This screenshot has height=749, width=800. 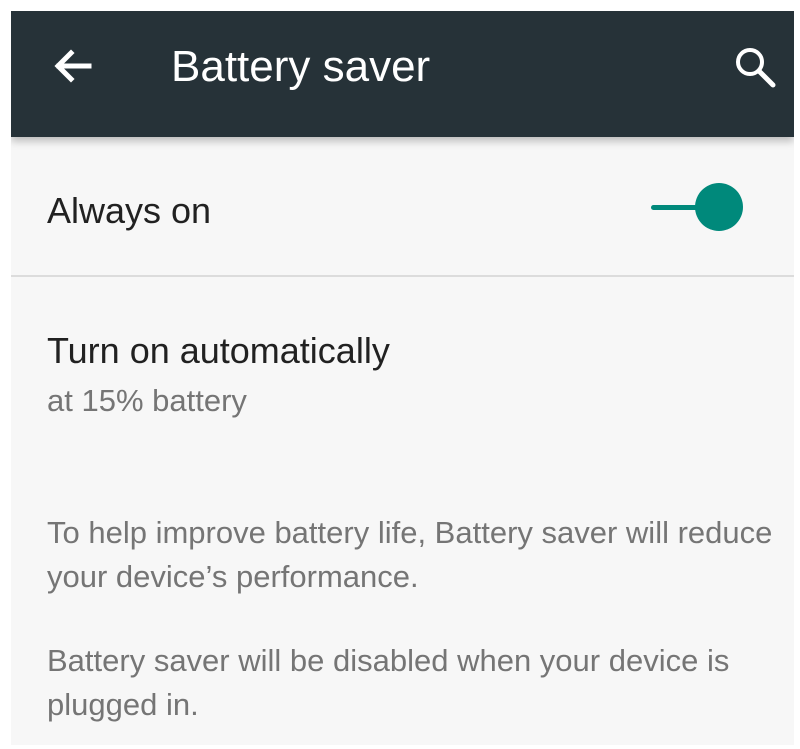 I want to click on switch-thumb, so click(x=719, y=207).